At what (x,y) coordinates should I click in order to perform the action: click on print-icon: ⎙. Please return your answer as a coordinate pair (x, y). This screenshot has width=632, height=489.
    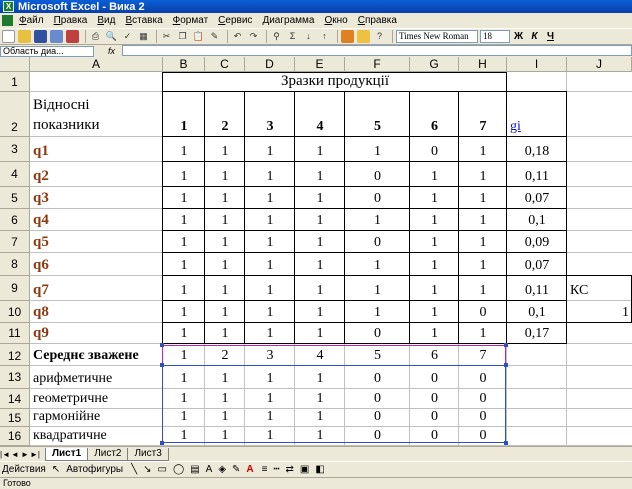
    Looking at the image, I should click on (95, 36).